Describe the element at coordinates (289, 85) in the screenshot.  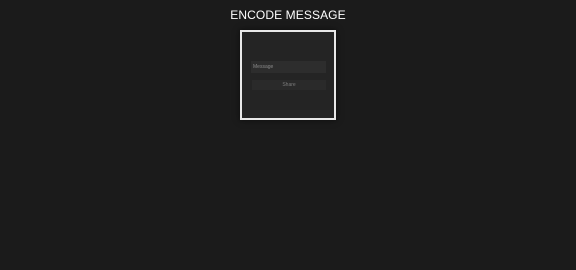
I see `share-button: Share` at that location.